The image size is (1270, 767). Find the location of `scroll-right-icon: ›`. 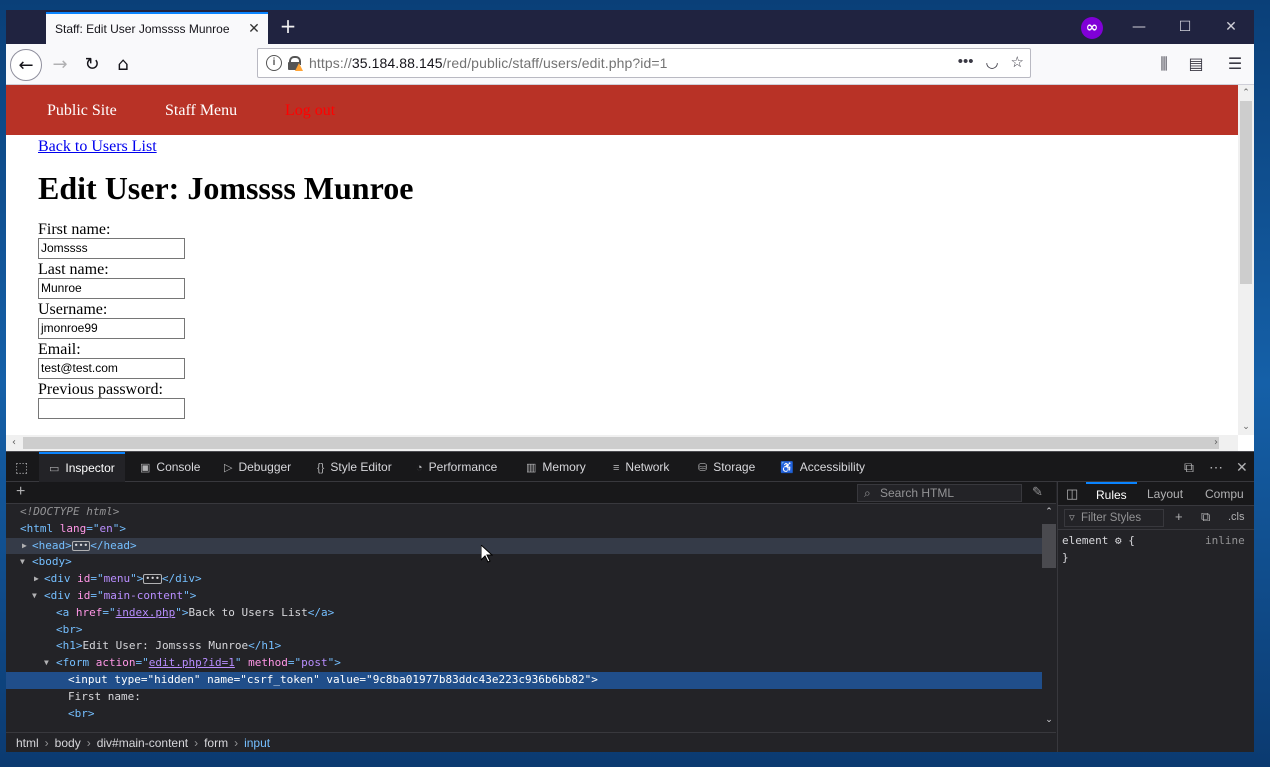

scroll-right-icon: › is located at coordinates (1216, 443).